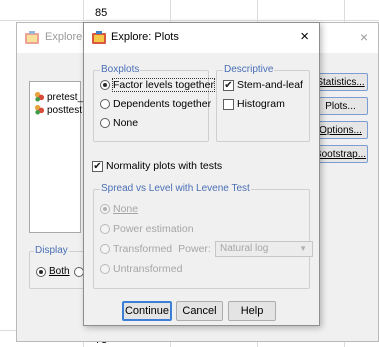 This screenshot has height=347, width=379. Describe the element at coordinates (65, 110) in the screenshot. I see `variable-label: posttest` at that location.